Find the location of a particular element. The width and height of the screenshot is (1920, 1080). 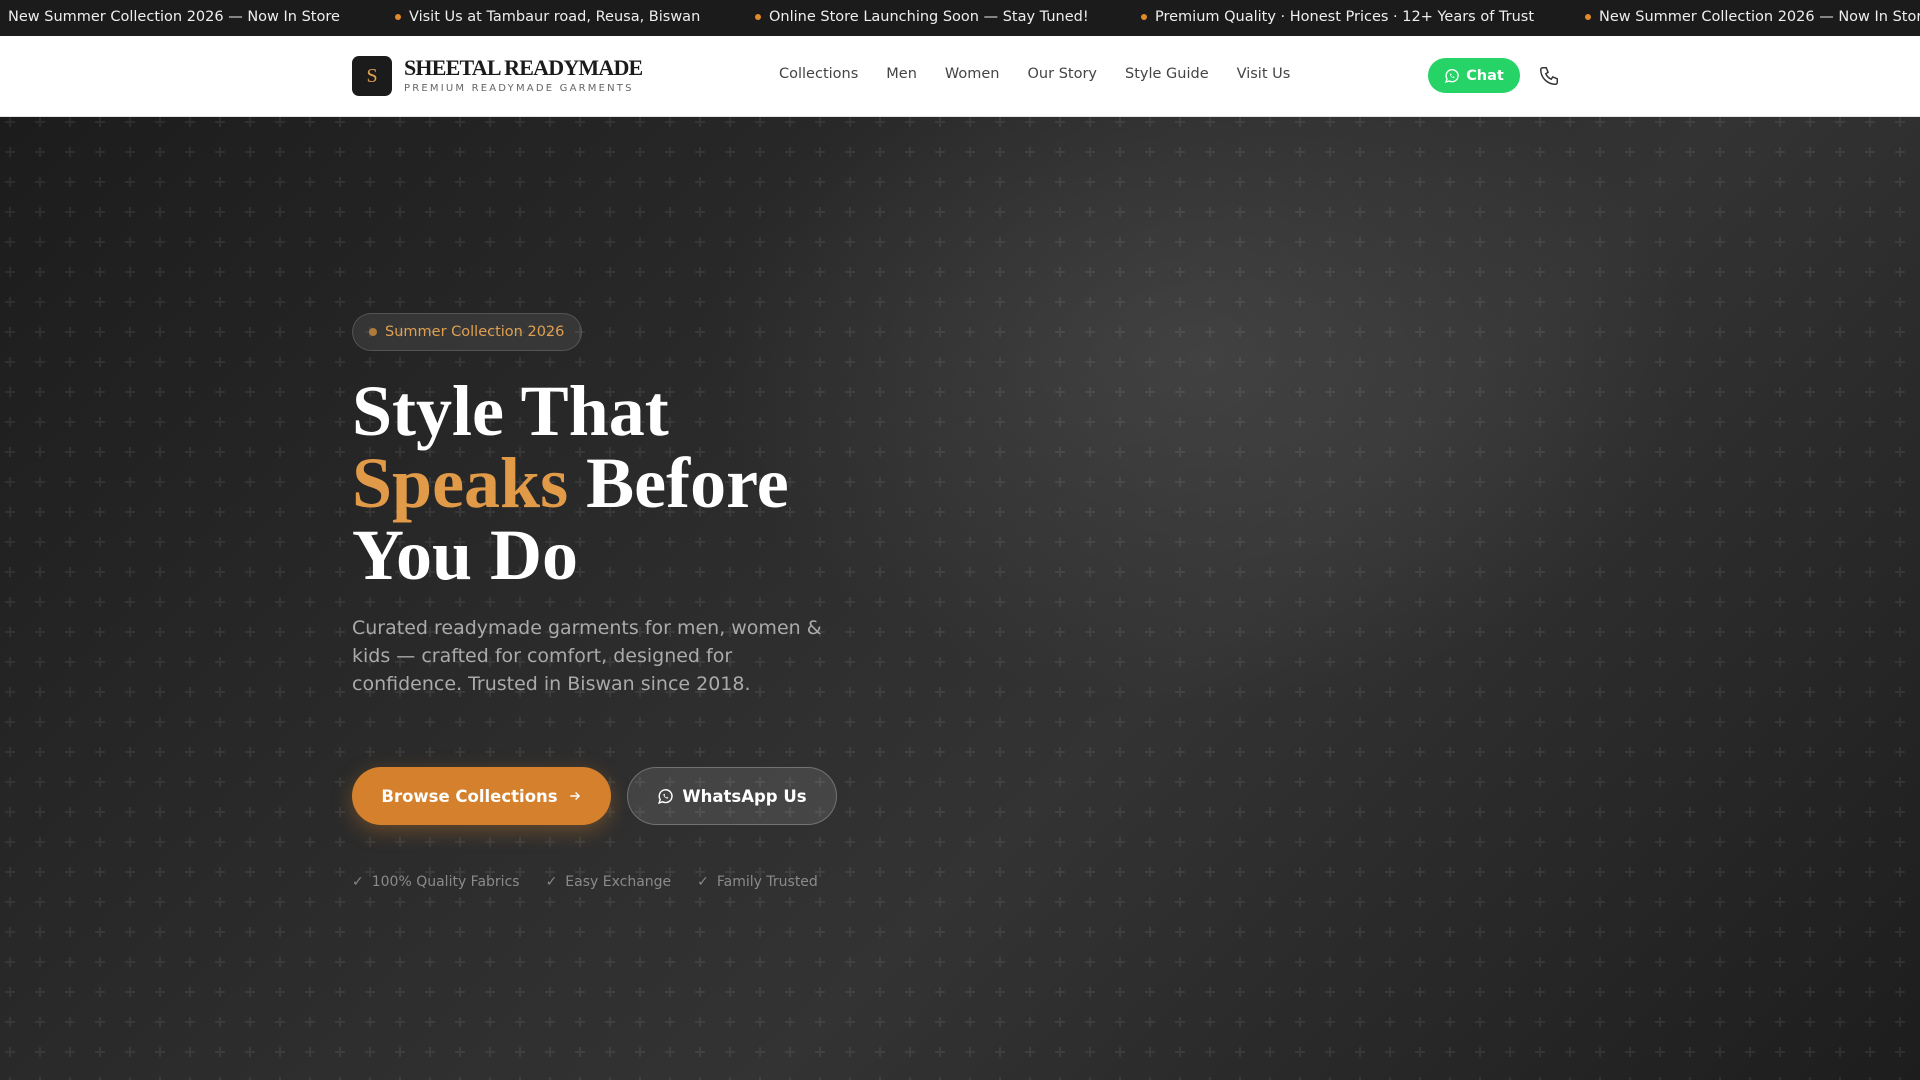

hero-title: Style That Speaks Before You Do is located at coordinates (612, 483).